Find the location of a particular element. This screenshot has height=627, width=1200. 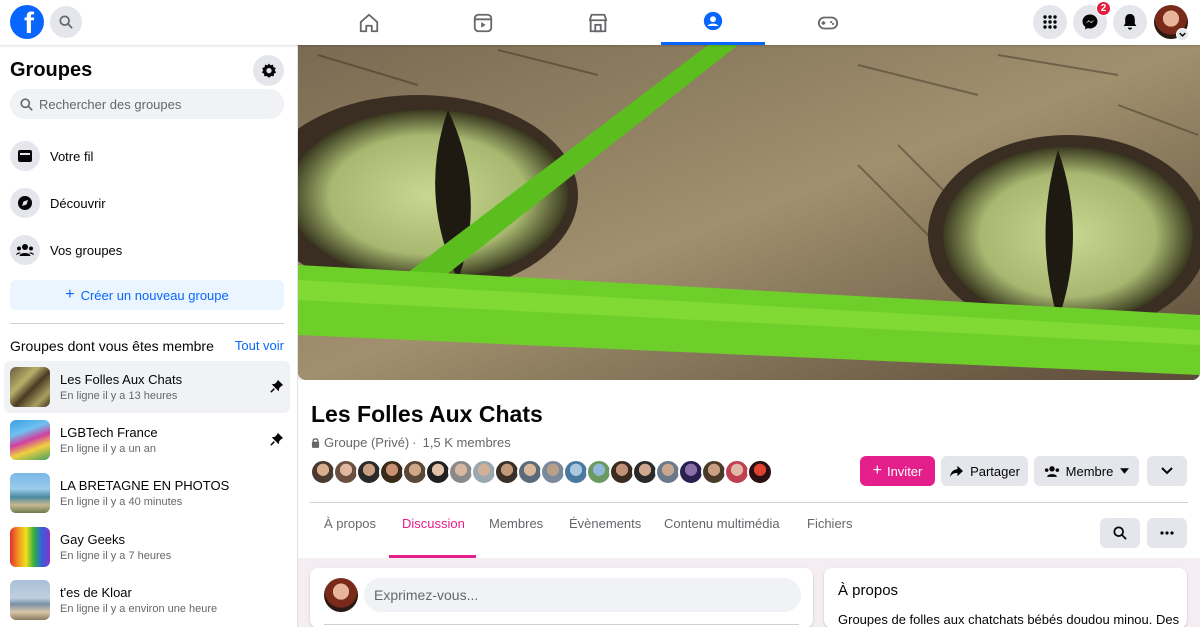

sidebar-item-feed: Votre fil is located at coordinates (147, 156).